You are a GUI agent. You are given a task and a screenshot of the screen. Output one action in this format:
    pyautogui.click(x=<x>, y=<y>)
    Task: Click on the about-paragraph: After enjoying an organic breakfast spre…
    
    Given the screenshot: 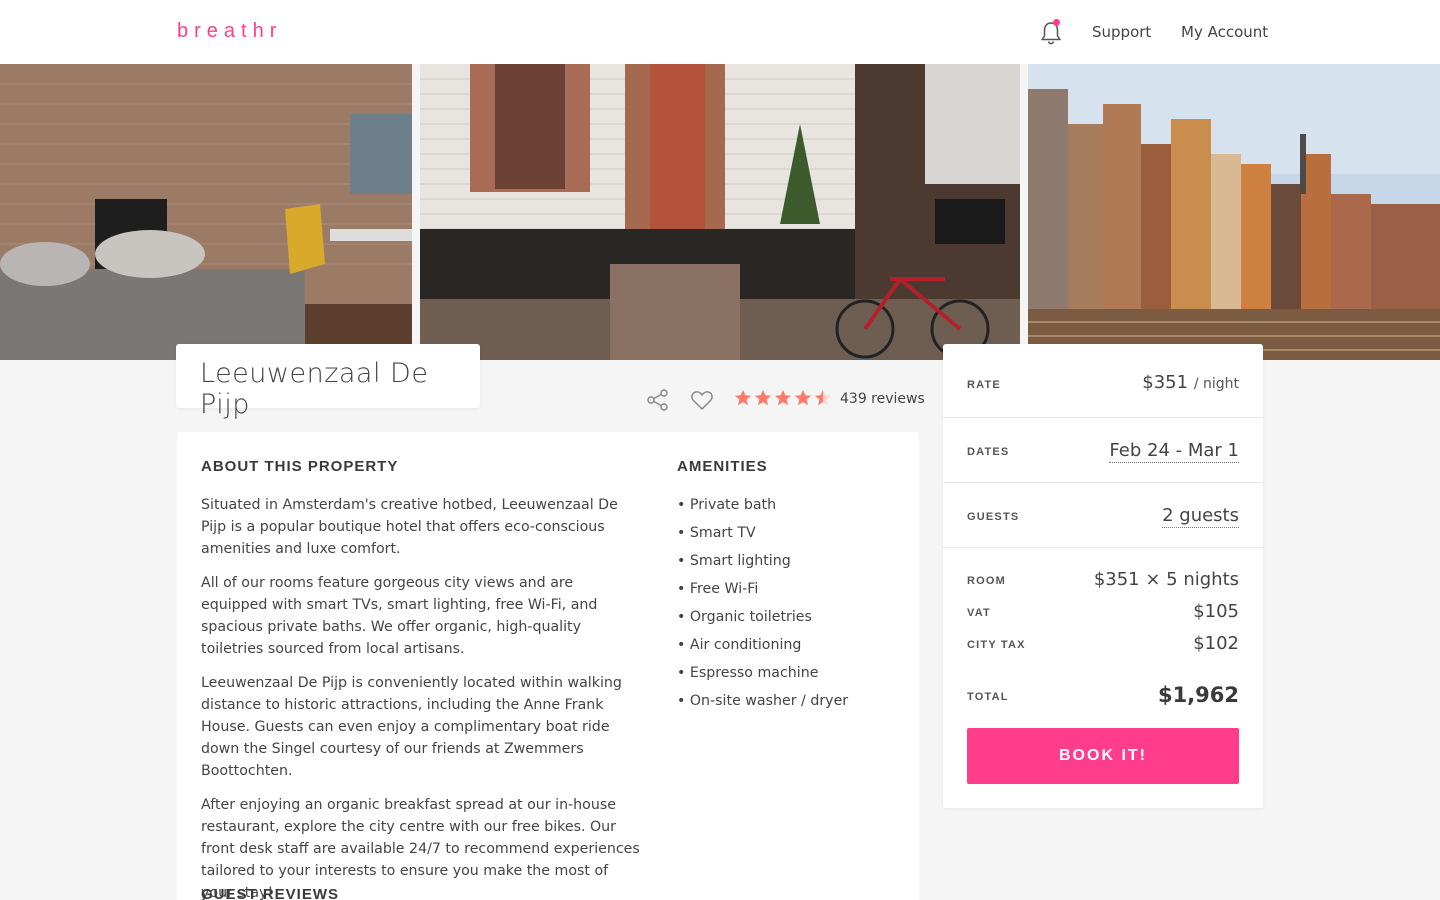 What is the action you would take?
    pyautogui.click(x=420, y=848)
    